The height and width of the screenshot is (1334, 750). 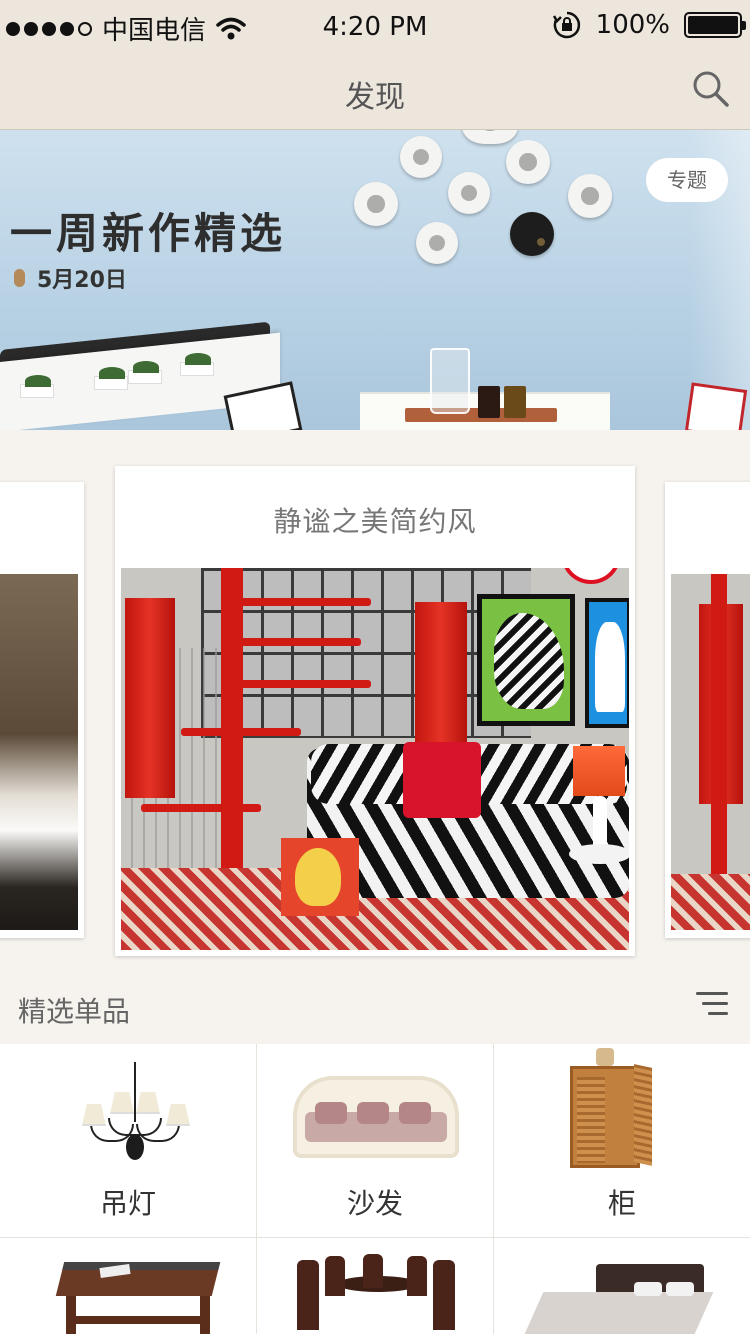 What do you see at coordinates (599, 771) in the screenshot?
I see `room-lamp` at bounding box center [599, 771].